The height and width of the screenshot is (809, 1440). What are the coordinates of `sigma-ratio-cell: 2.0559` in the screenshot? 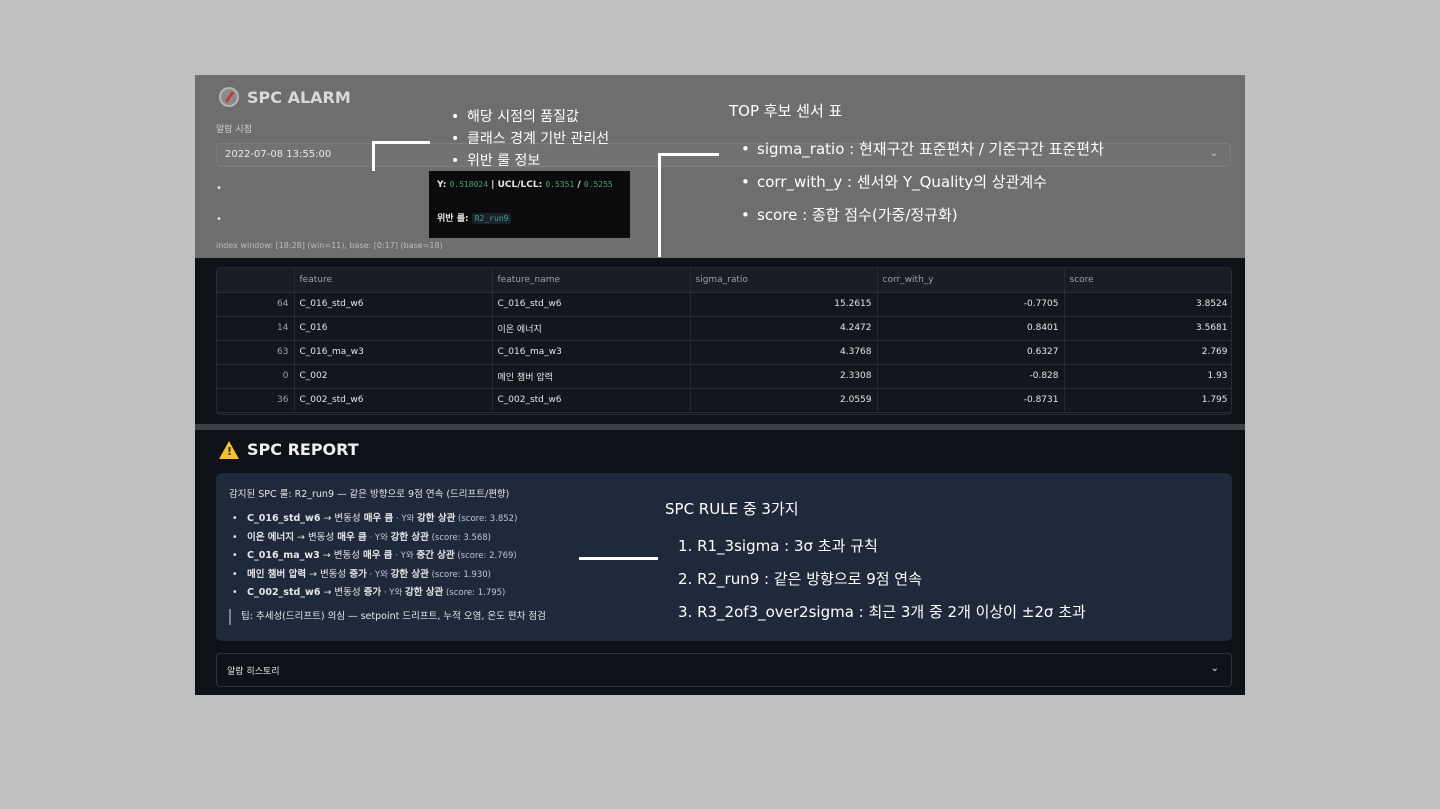 It's located at (784, 400).